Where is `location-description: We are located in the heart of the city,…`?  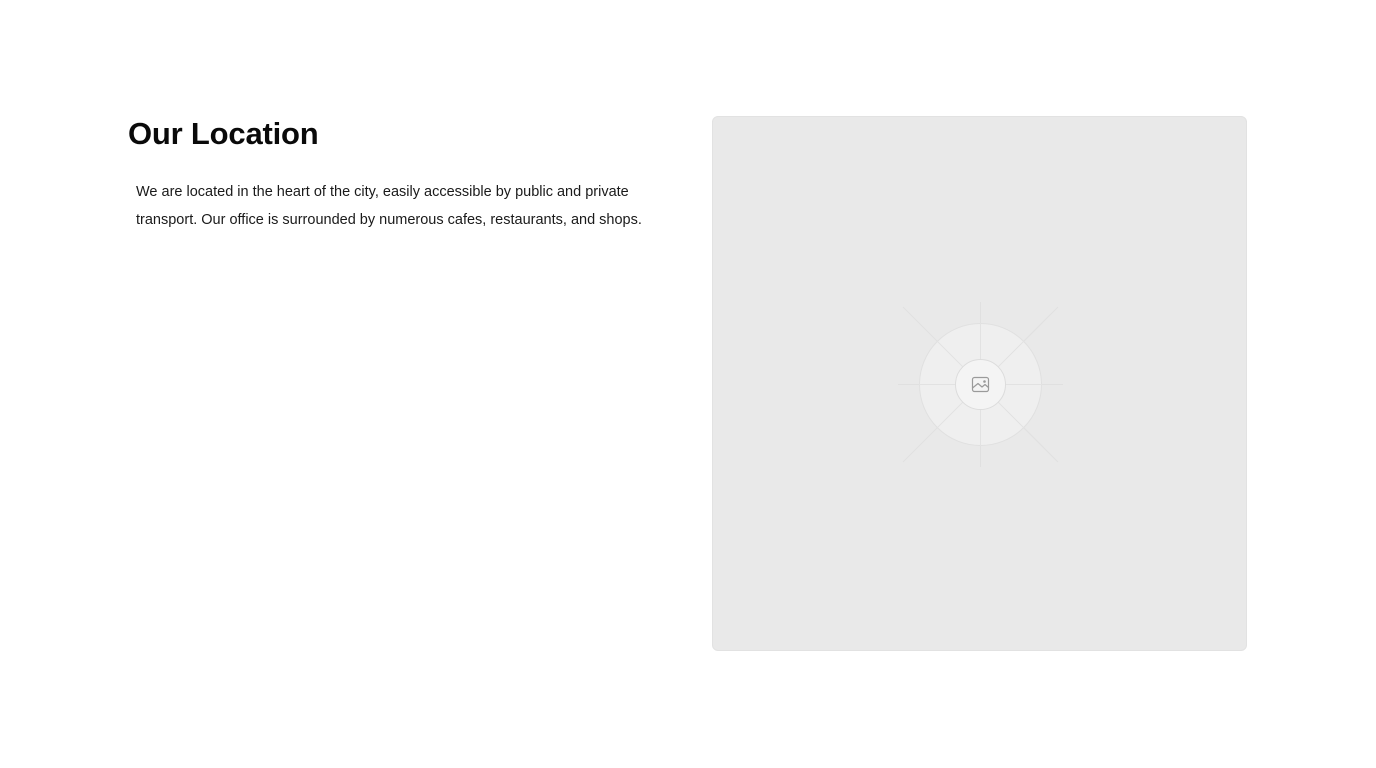 location-description: We are located in the heart of the city,… is located at coordinates (389, 206).